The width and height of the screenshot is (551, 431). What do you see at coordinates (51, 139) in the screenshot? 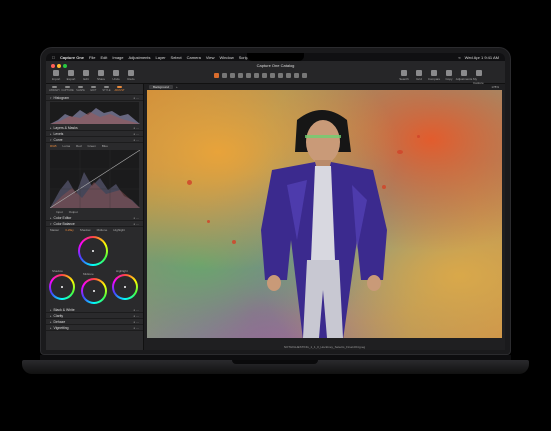
I see `chevron-down-icon: ▾` at bounding box center [51, 139].